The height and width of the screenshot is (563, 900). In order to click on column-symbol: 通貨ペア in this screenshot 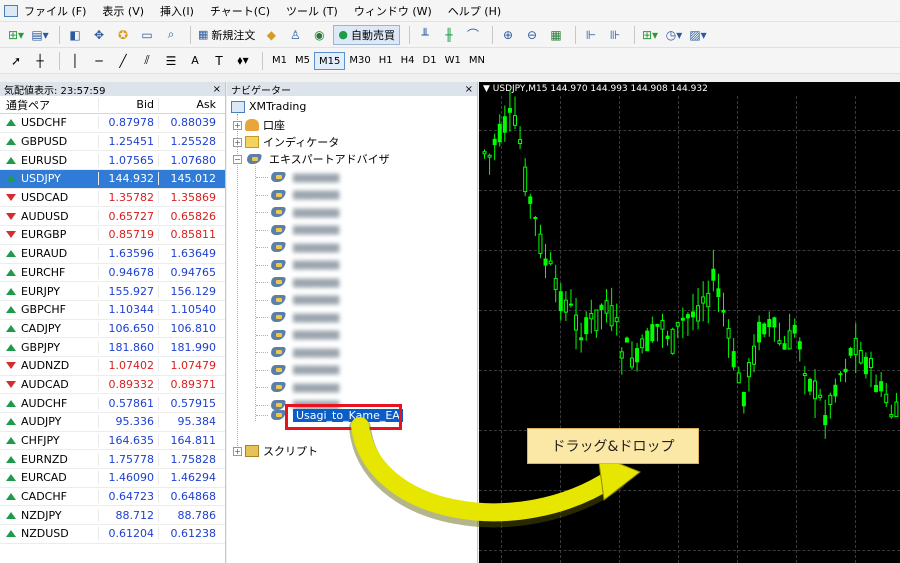, I will do `click(49, 105)`.